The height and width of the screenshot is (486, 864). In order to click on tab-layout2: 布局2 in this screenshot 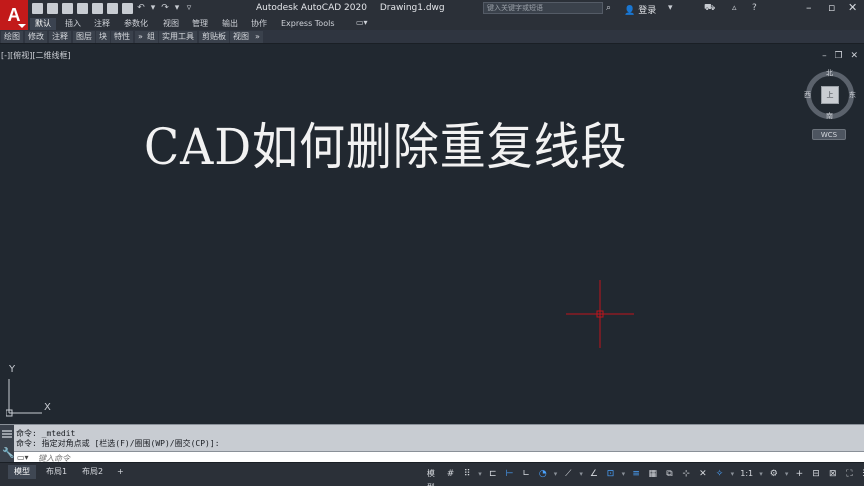, I will do `click(92, 472)`.